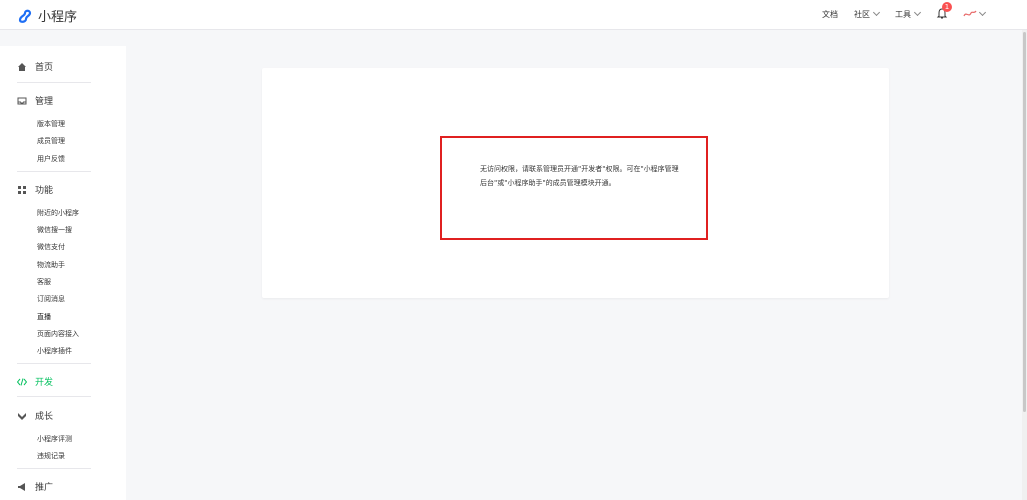 The height and width of the screenshot is (500, 1027). What do you see at coordinates (22, 189) in the screenshot?
I see `grid-icon` at bounding box center [22, 189].